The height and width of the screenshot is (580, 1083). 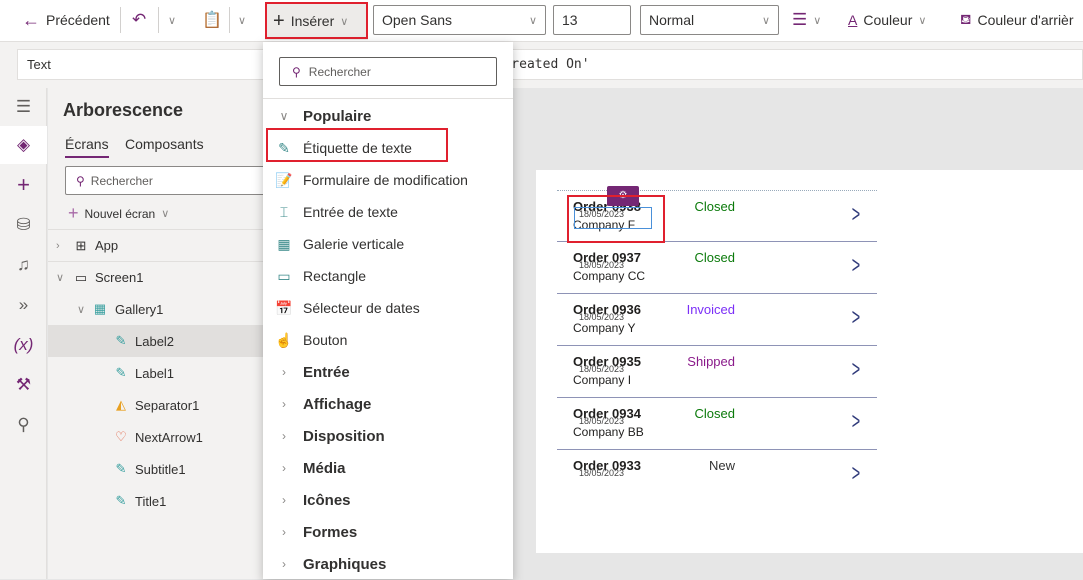 I want to click on menu-item: ▭ Rectangle, so click(x=388, y=276).